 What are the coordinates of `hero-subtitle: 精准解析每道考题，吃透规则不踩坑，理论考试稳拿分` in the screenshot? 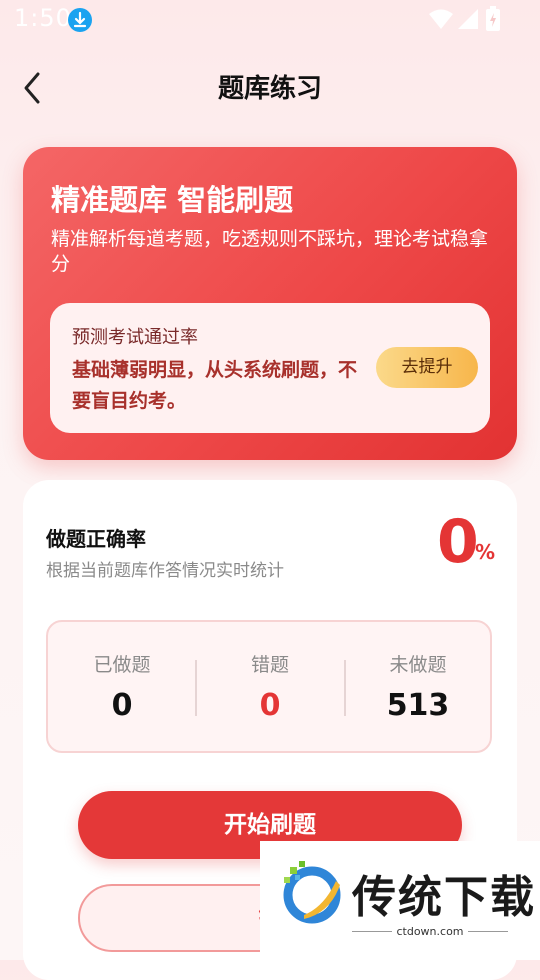 It's located at (270, 251).